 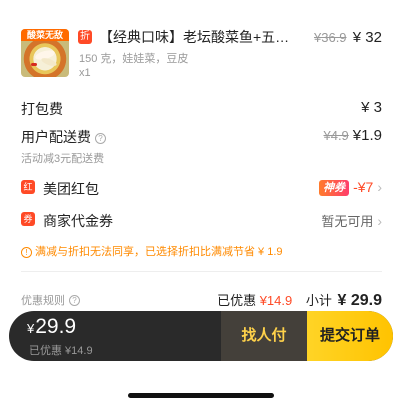 What do you see at coordinates (201, 108) in the screenshot?
I see `packing-fee-row: 打包费 ¥ 3` at bounding box center [201, 108].